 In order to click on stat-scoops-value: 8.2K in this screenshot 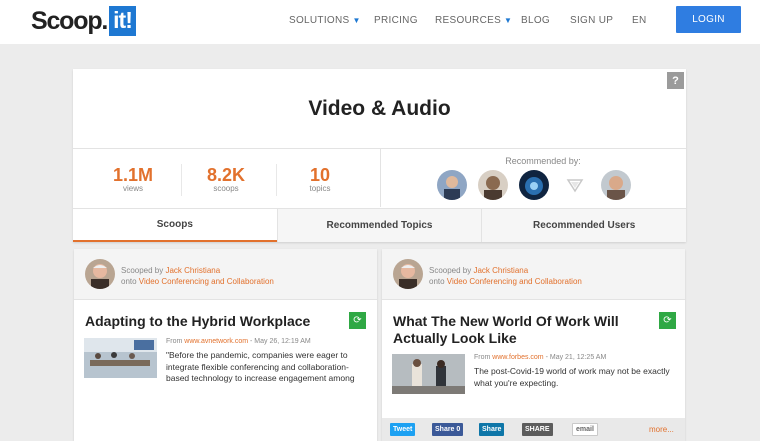, I will do `click(226, 175)`.